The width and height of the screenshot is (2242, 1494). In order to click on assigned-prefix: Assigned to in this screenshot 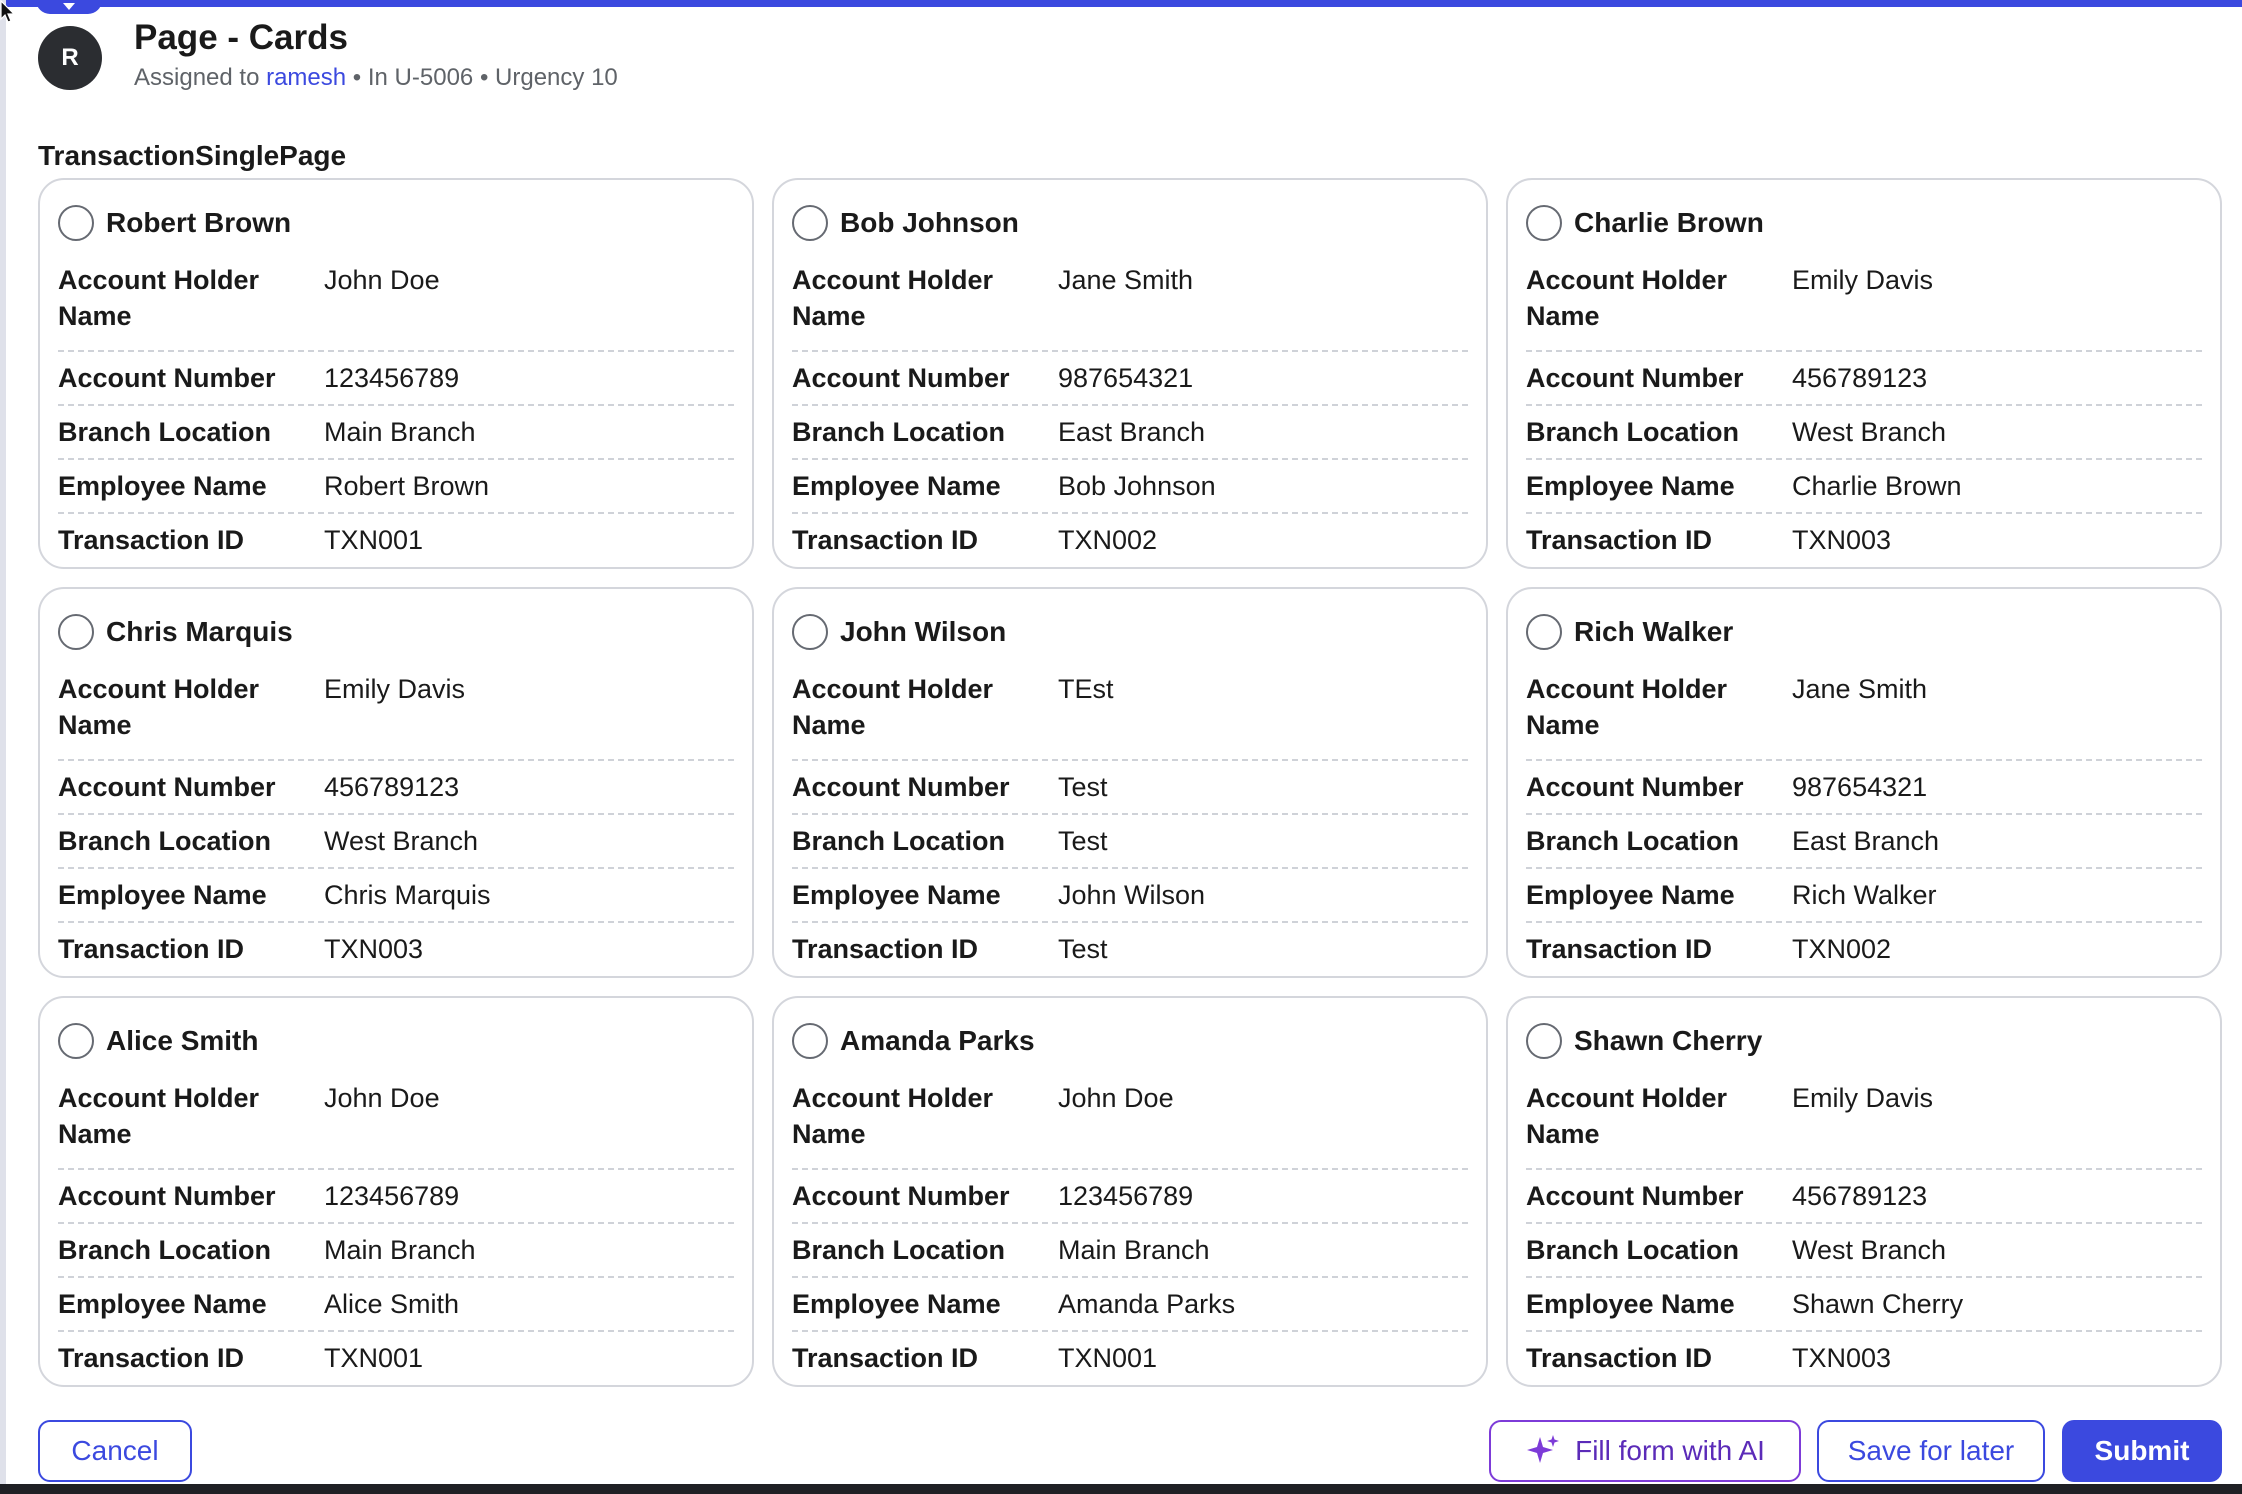, I will do `click(197, 77)`.